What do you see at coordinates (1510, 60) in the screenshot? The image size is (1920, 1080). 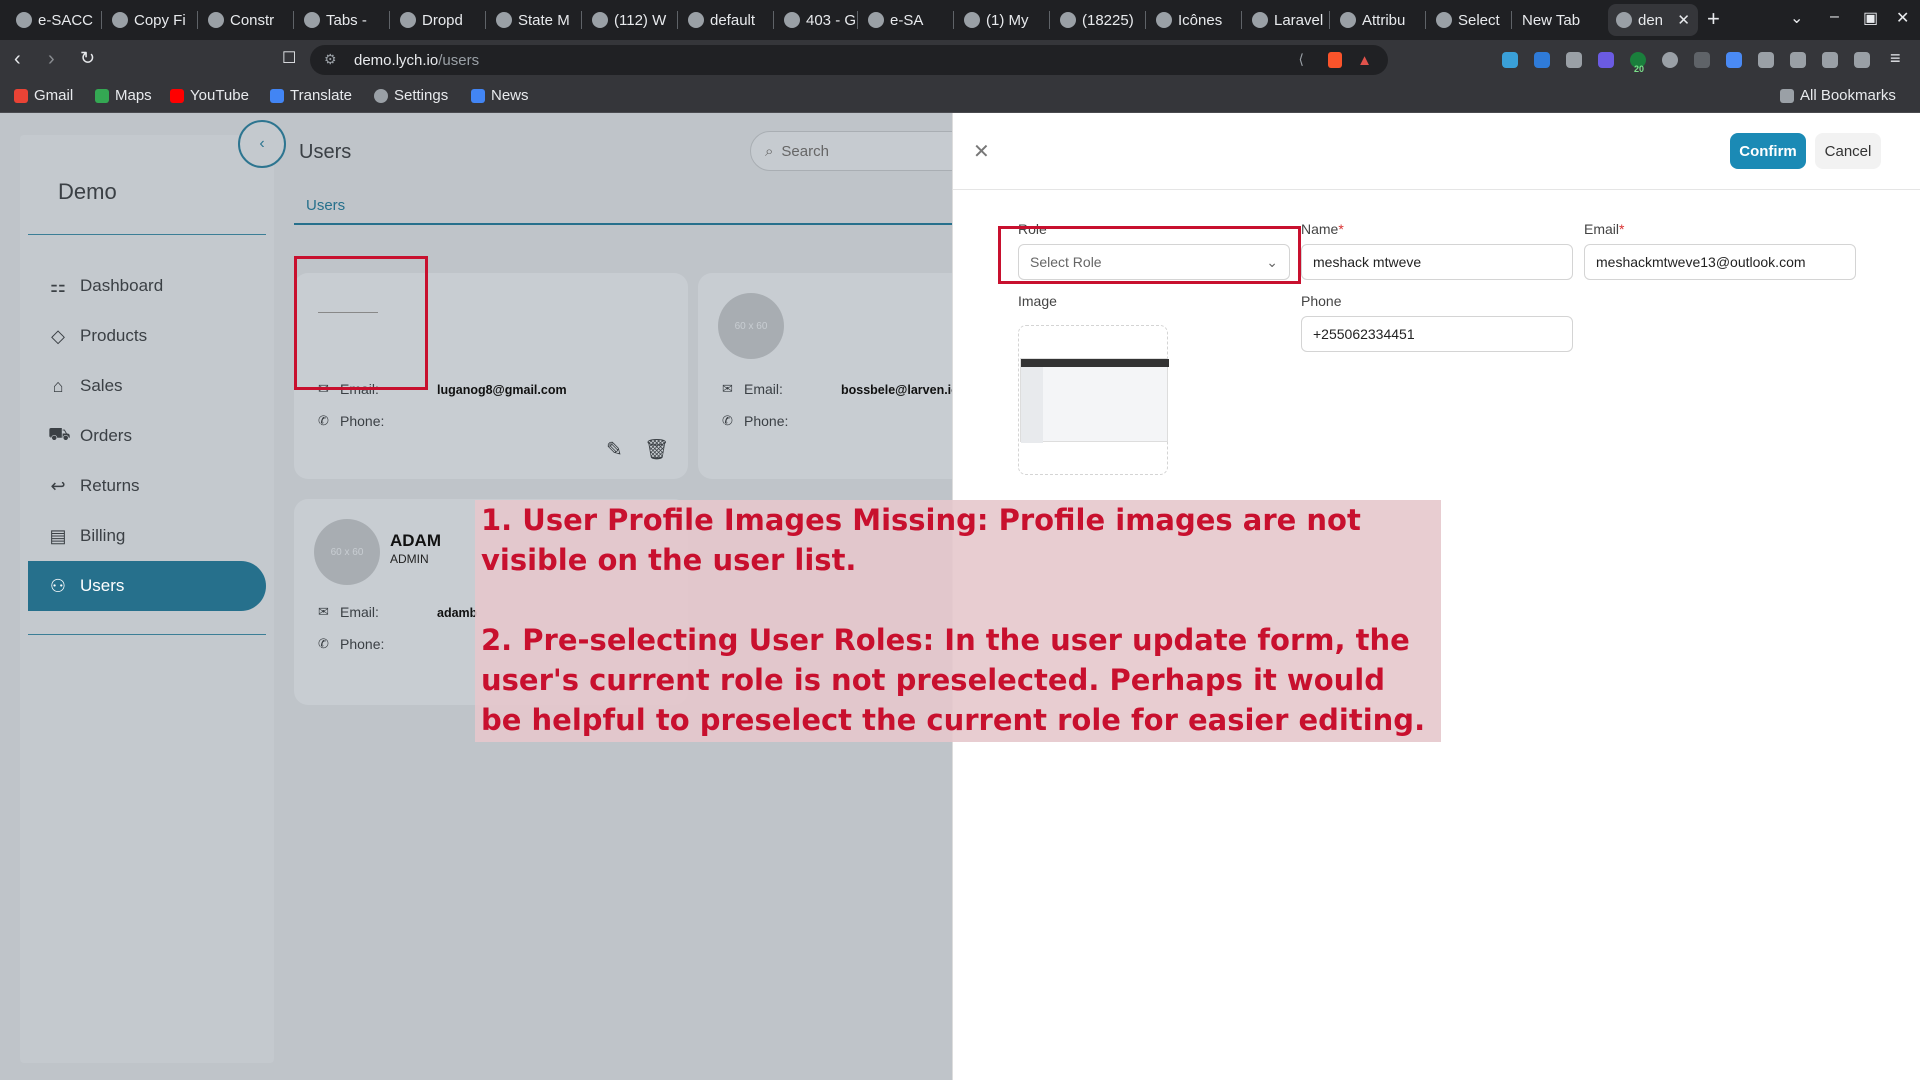 I see `react-devtools-icon` at bounding box center [1510, 60].